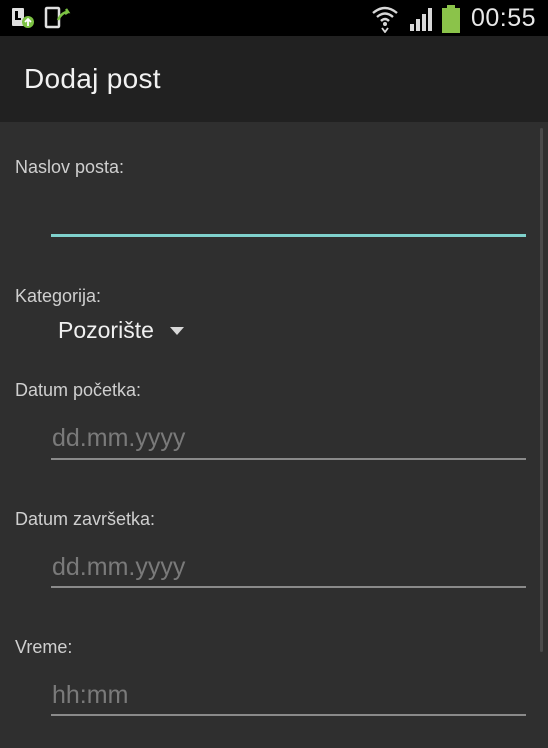 This screenshot has width=548, height=748. Describe the element at coordinates (92, 78) in the screenshot. I see `page-title: Dodaj post` at that location.